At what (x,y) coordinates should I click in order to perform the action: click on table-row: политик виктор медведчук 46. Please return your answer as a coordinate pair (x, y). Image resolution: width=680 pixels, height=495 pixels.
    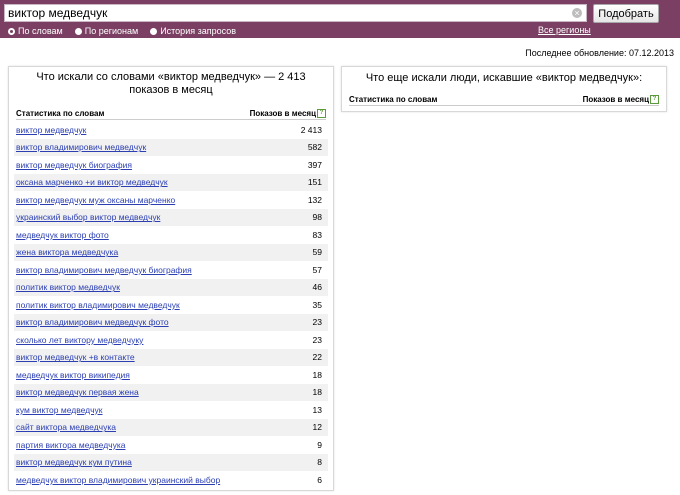
    Looking at the image, I should click on (171, 287).